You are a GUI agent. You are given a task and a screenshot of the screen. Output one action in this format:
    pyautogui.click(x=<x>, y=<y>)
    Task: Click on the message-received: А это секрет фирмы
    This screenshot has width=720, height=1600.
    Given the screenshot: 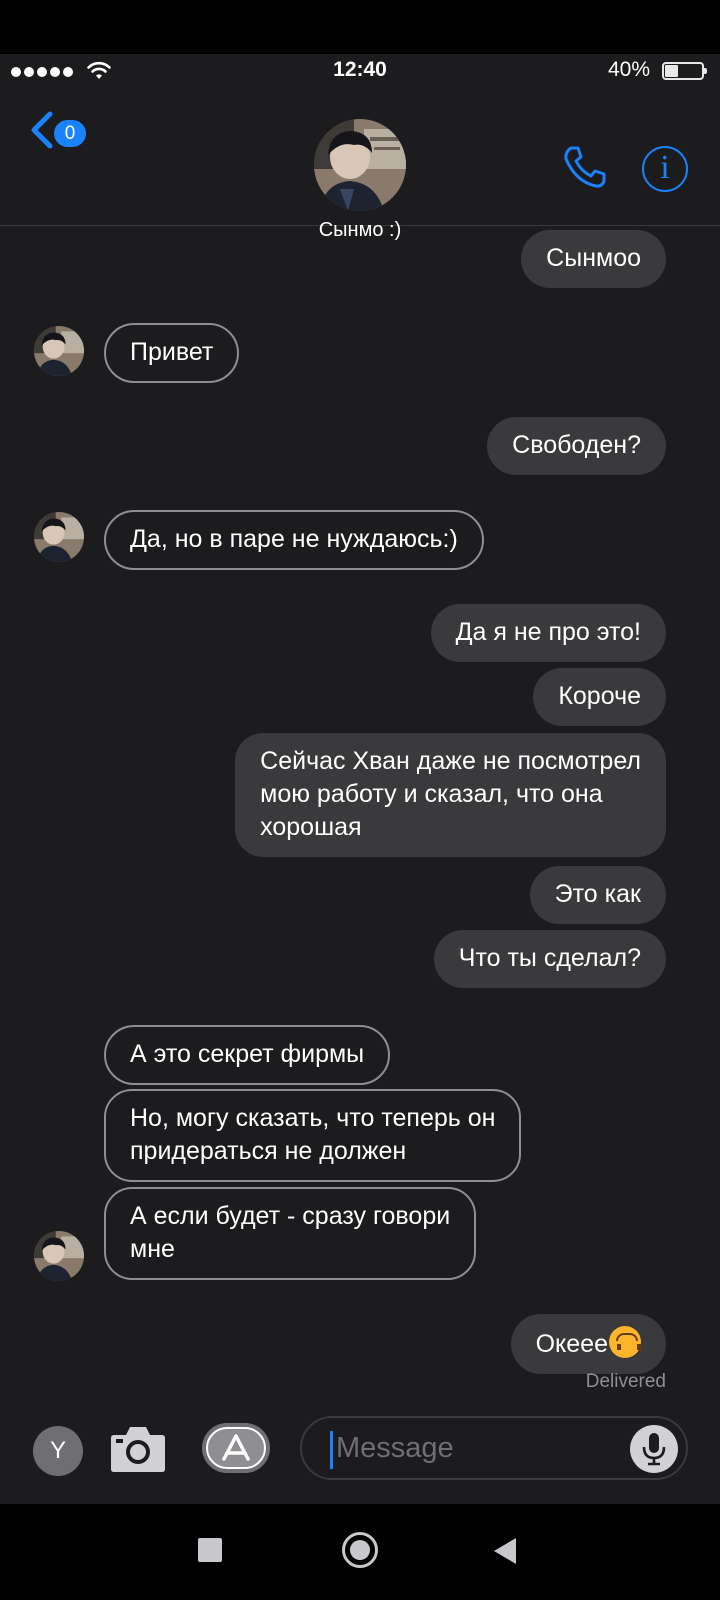 What is the action you would take?
    pyautogui.click(x=247, y=1055)
    